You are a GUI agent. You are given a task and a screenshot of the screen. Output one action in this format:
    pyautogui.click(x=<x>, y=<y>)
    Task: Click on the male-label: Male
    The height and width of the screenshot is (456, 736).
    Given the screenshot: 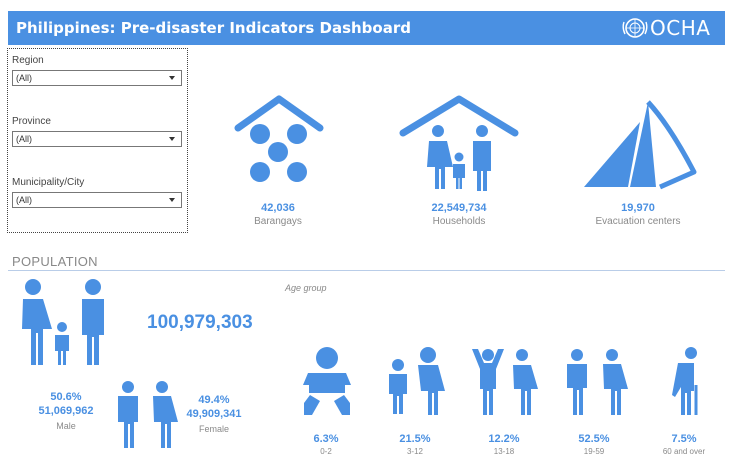 What is the action you would take?
    pyautogui.click(x=66, y=426)
    